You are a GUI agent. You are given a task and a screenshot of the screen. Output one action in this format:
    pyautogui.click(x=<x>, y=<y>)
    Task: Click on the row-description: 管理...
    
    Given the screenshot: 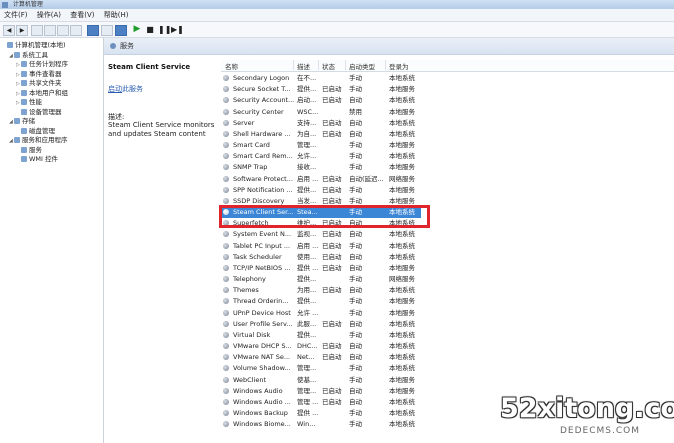 What is the action you would take?
    pyautogui.click(x=307, y=390)
    